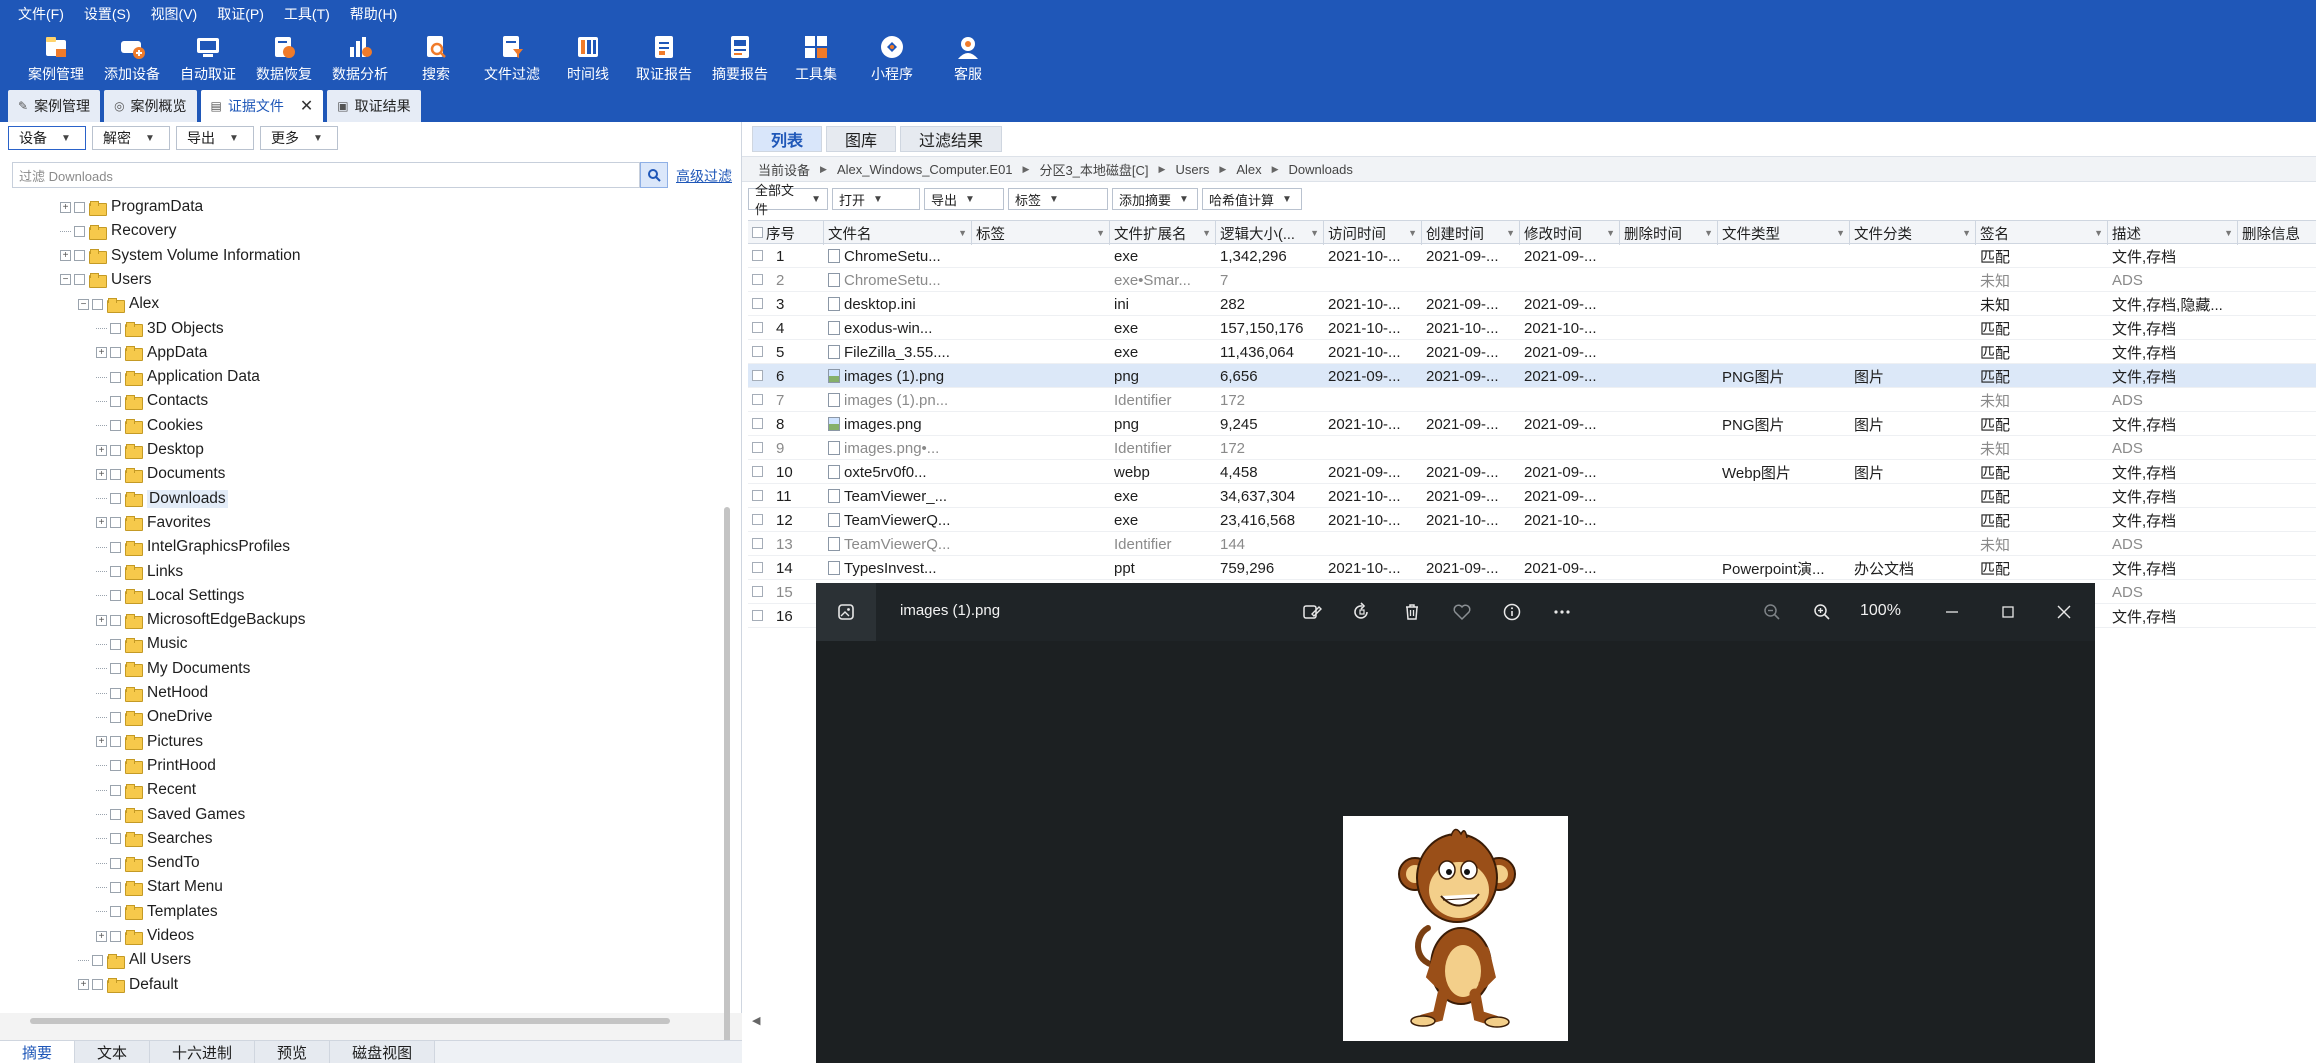 The width and height of the screenshot is (2316, 1063). I want to click on menu-item-0: 文件(F), so click(41, 14).